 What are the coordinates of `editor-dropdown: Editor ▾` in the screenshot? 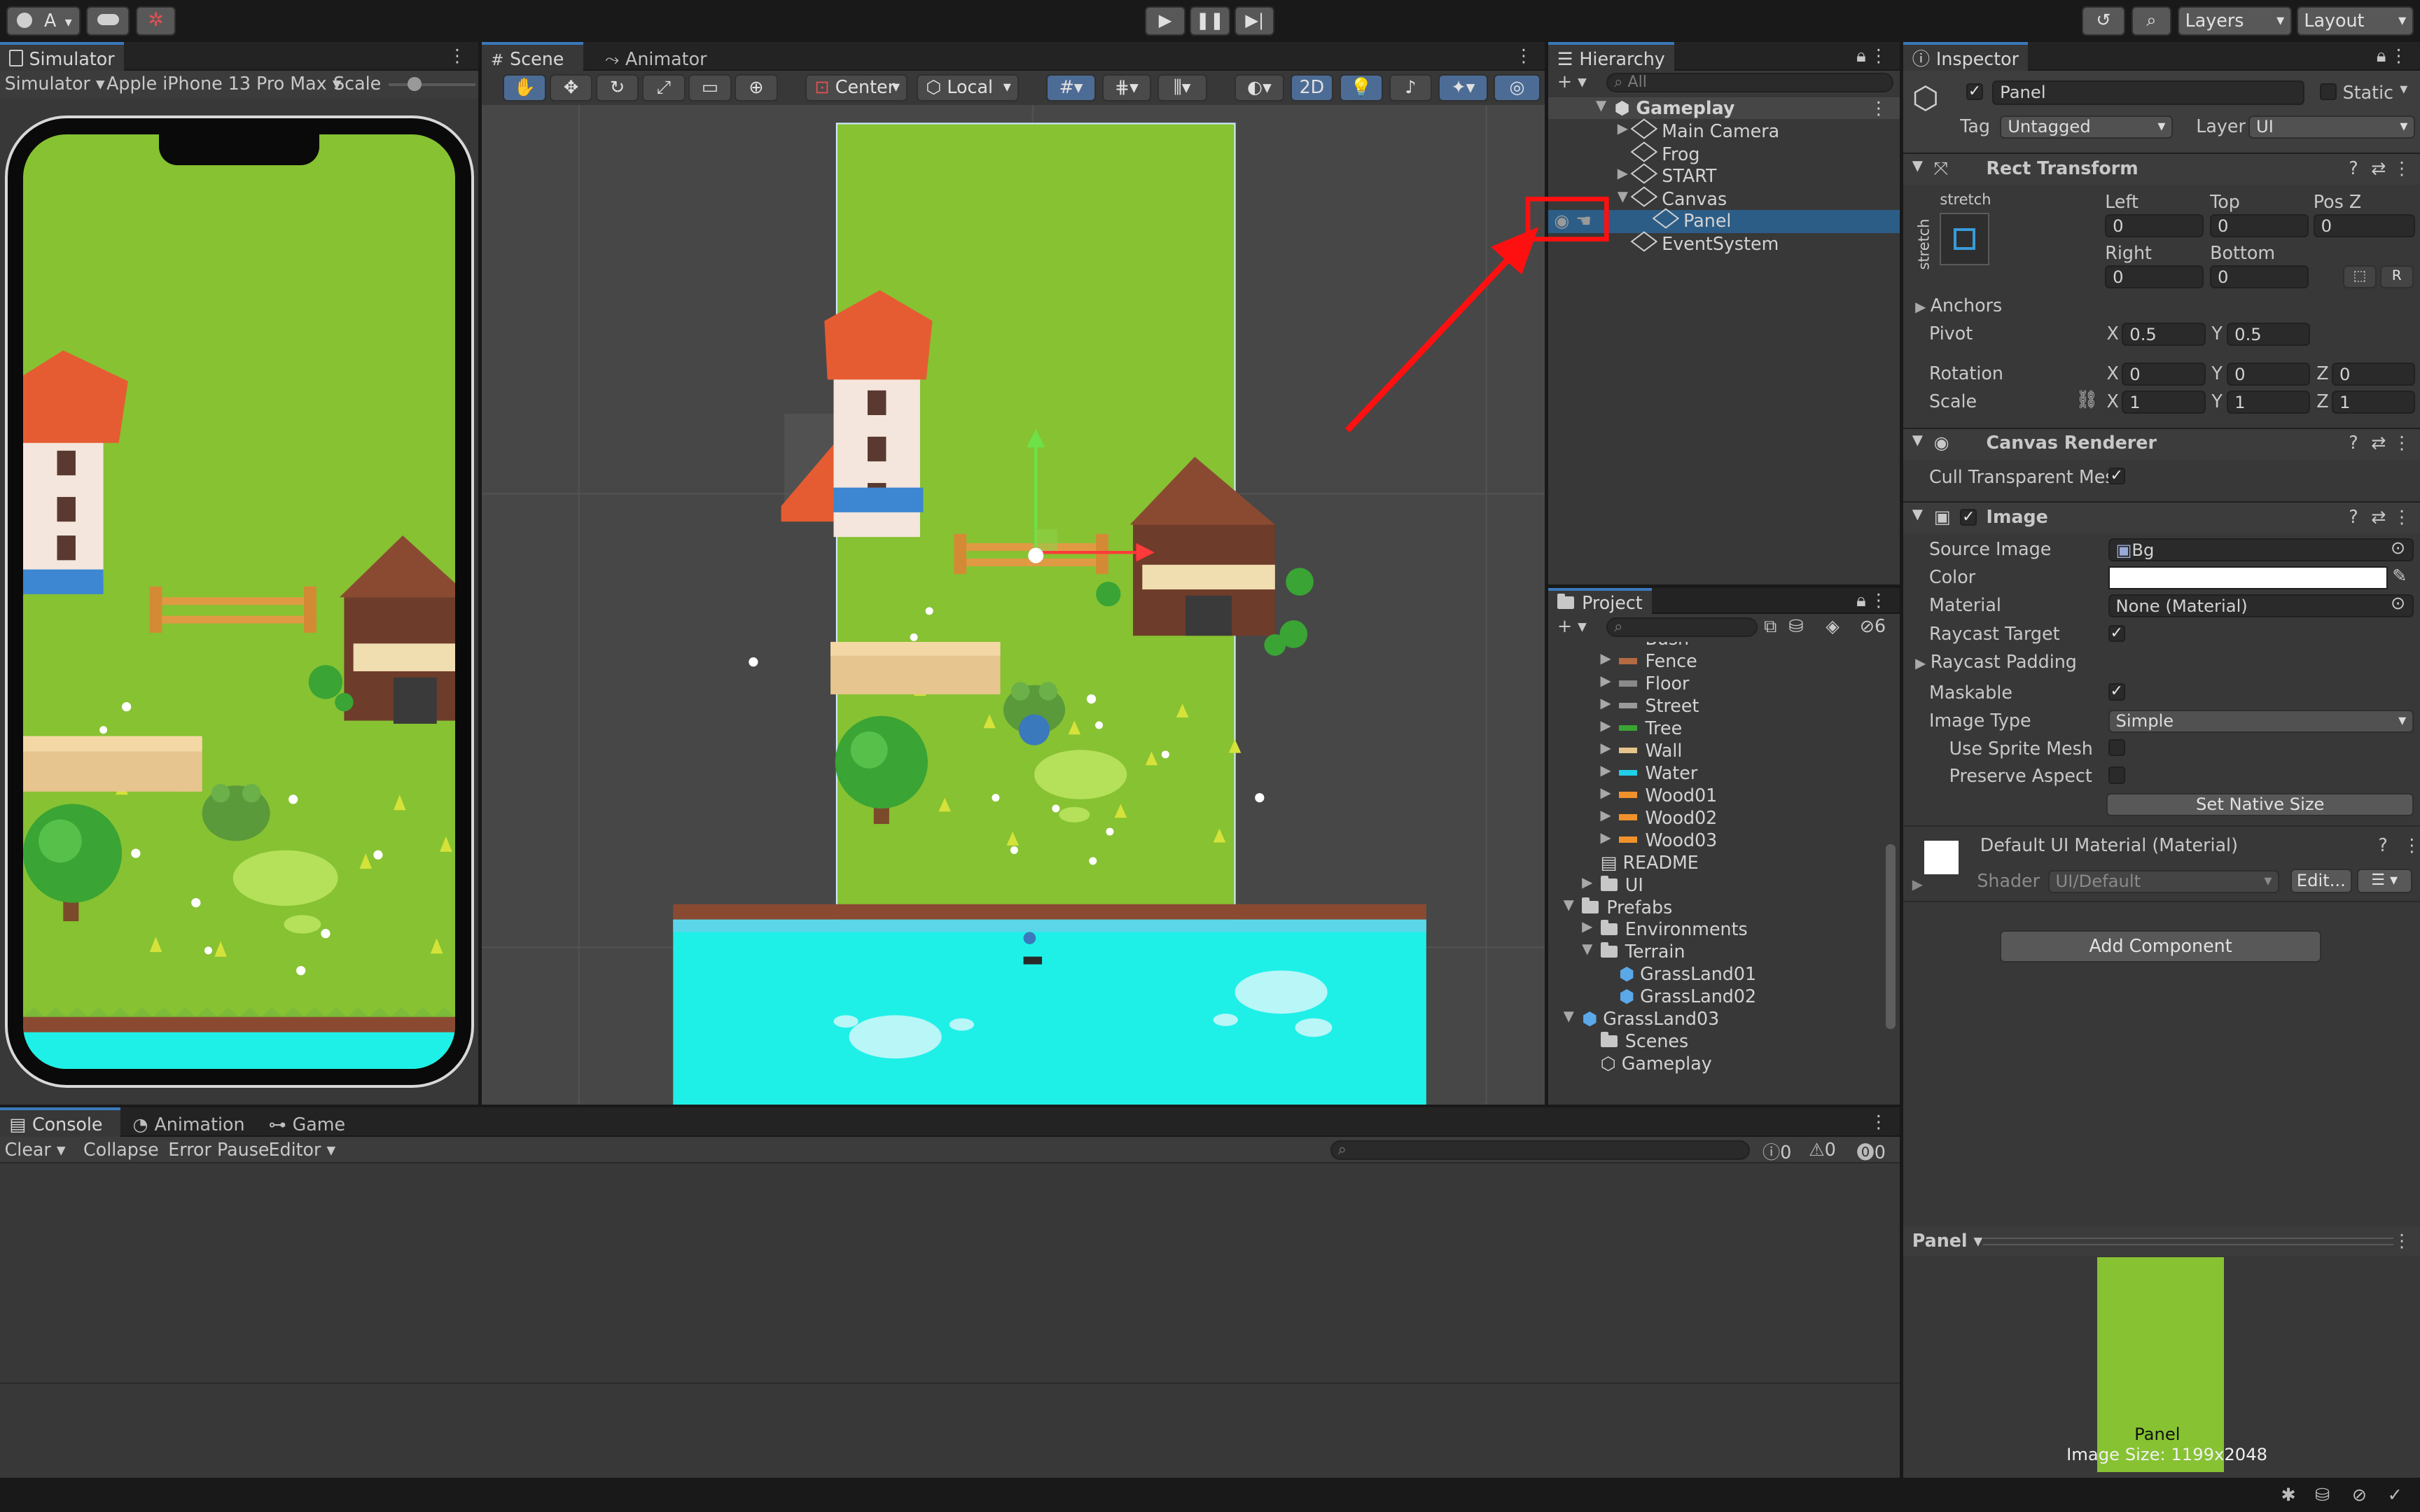 It's located at (301, 1149).